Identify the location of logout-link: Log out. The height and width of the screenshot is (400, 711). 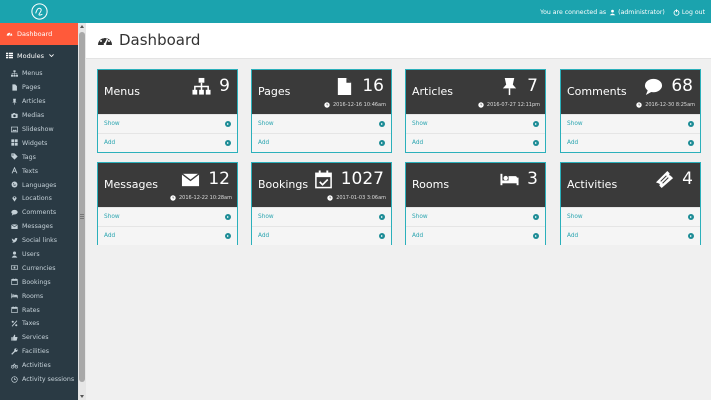
(687, 12).